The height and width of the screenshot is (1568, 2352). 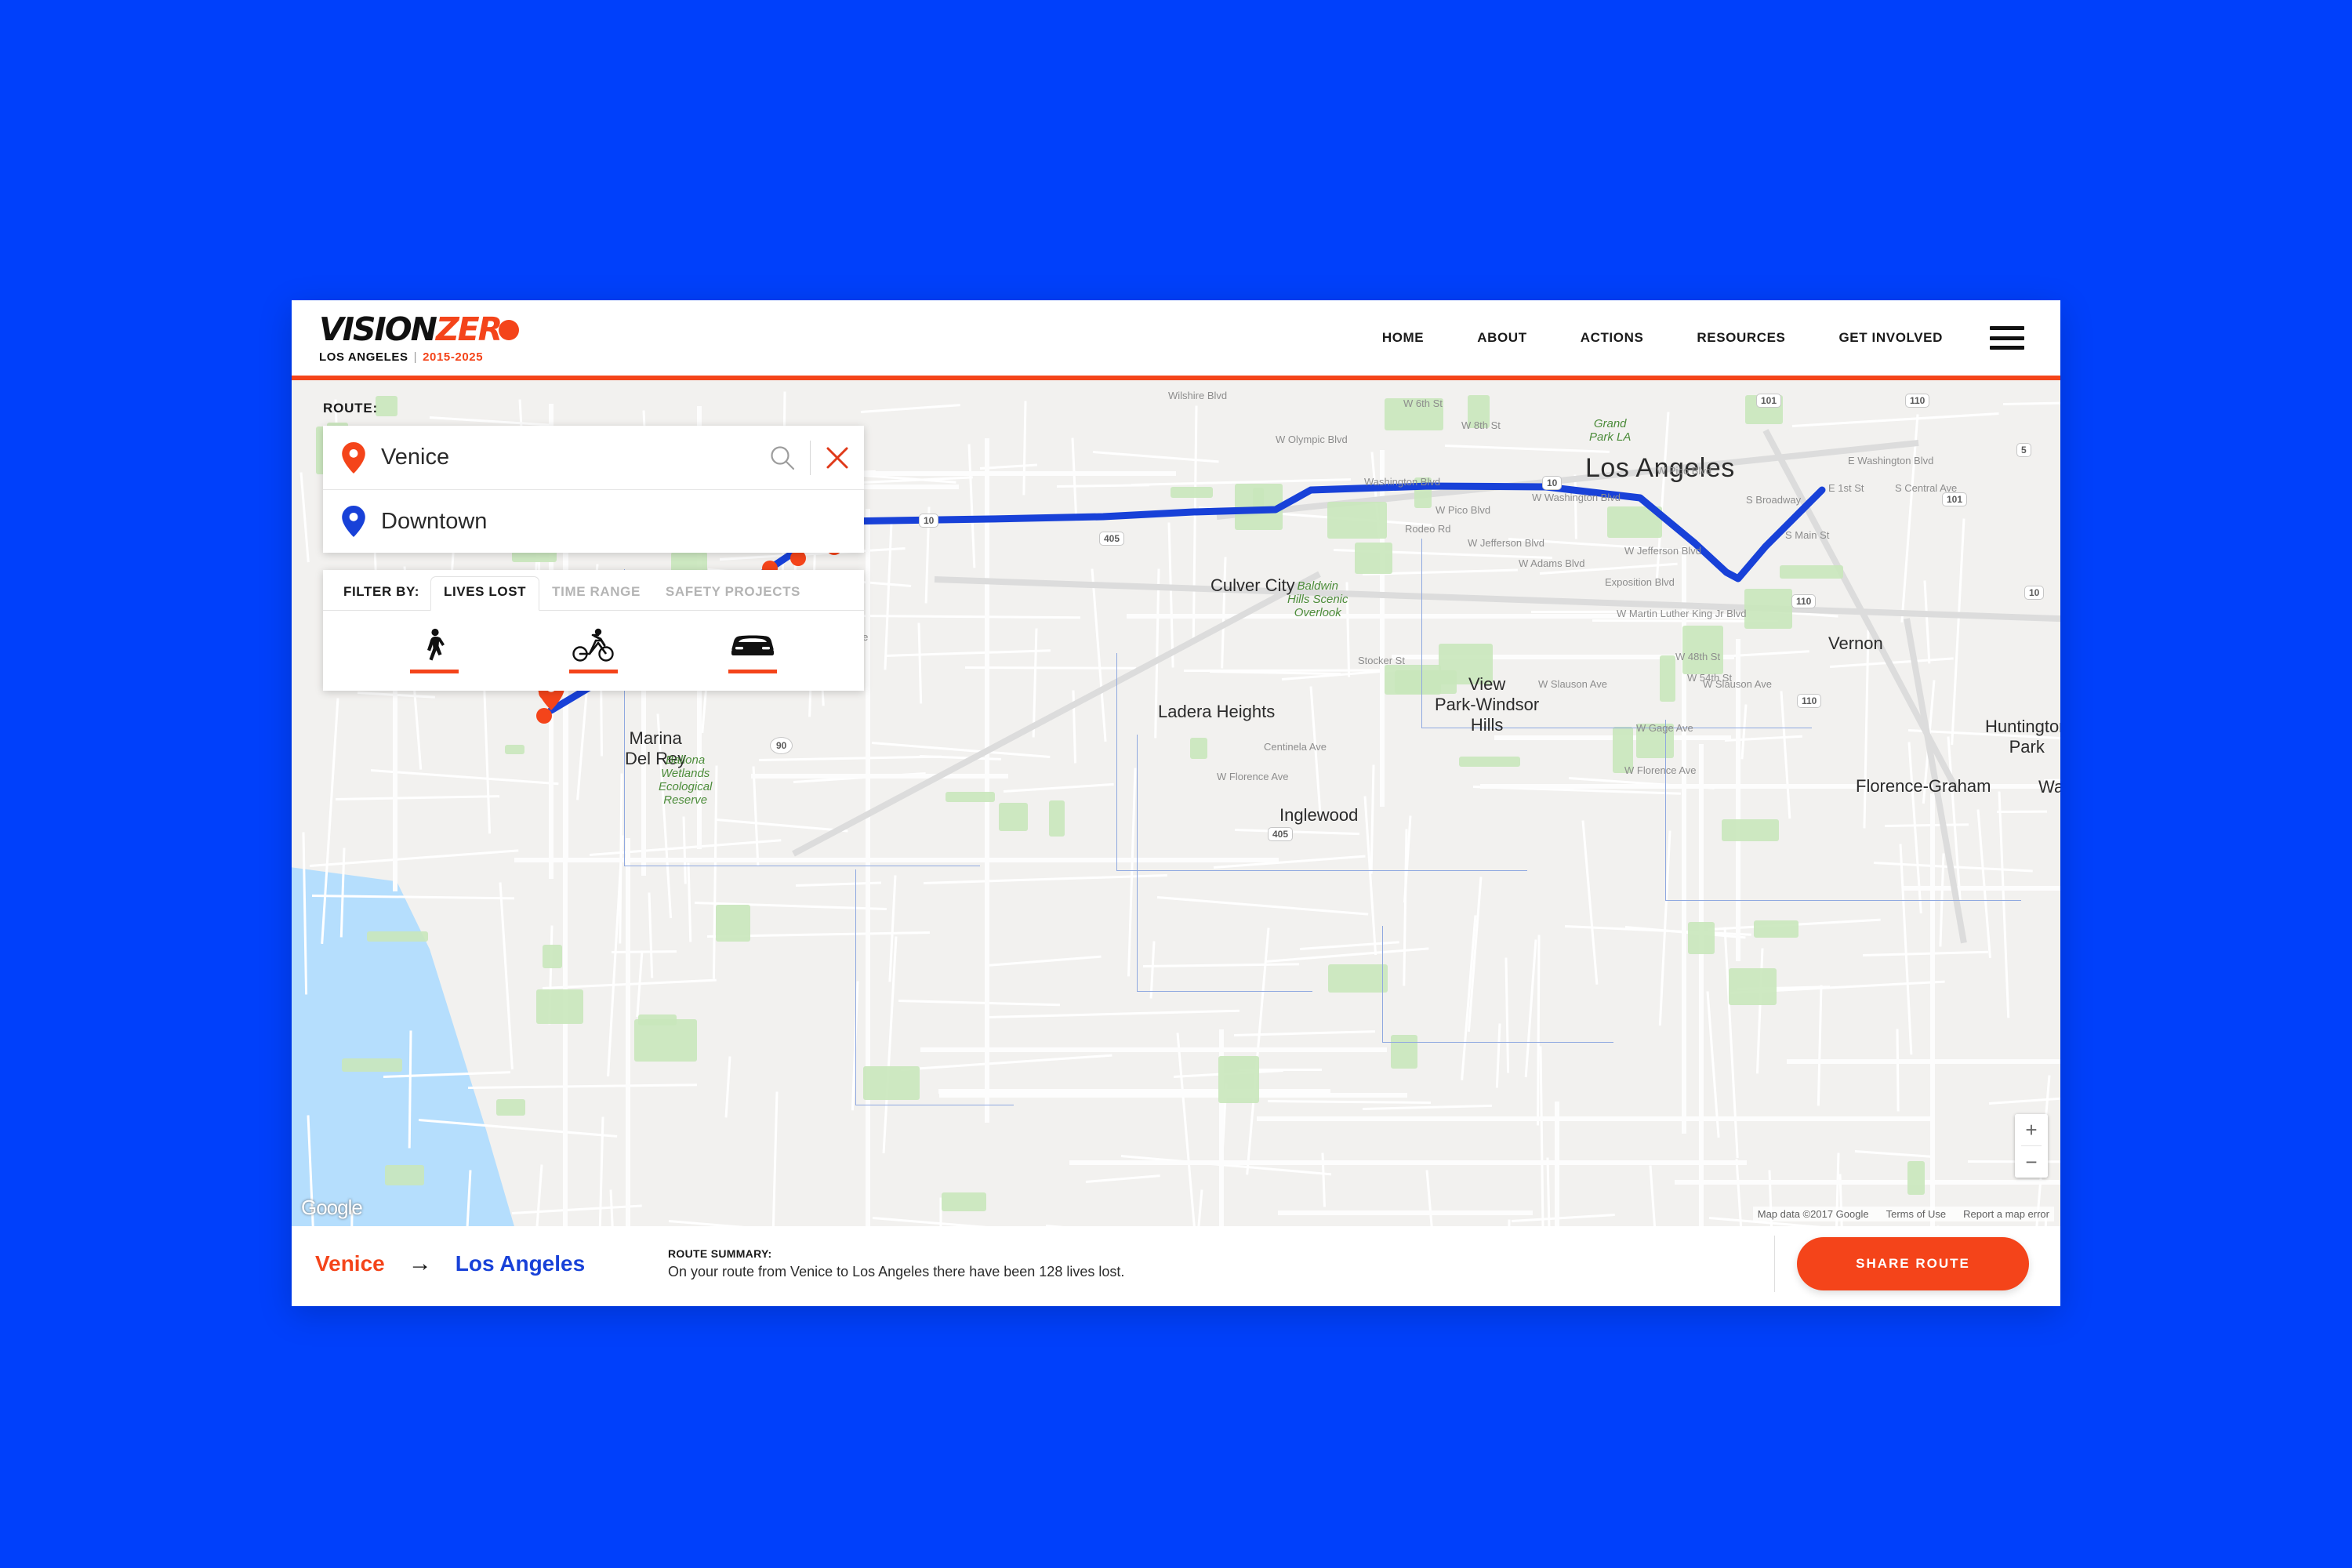 What do you see at coordinates (615, 522) in the screenshot?
I see `destination-input: Downtown` at bounding box center [615, 522].